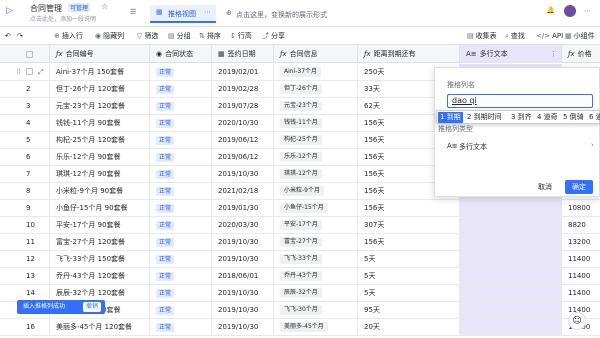  What do you see at coordinates (316, 310) in the screenshot?
I see `info-cell: 飞飞-30个月` at bounding box center [316, 310].